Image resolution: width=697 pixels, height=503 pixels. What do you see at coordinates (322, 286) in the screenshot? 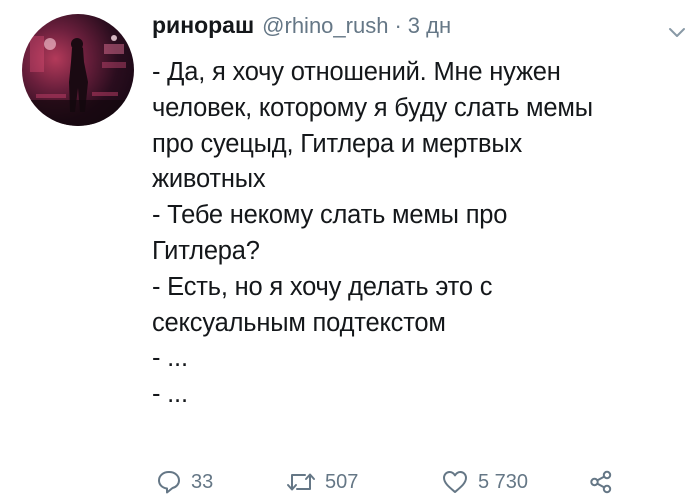
I see `tweet-text-line: - Есть, но я хочу делать это с` at bounding box center [322, 286].